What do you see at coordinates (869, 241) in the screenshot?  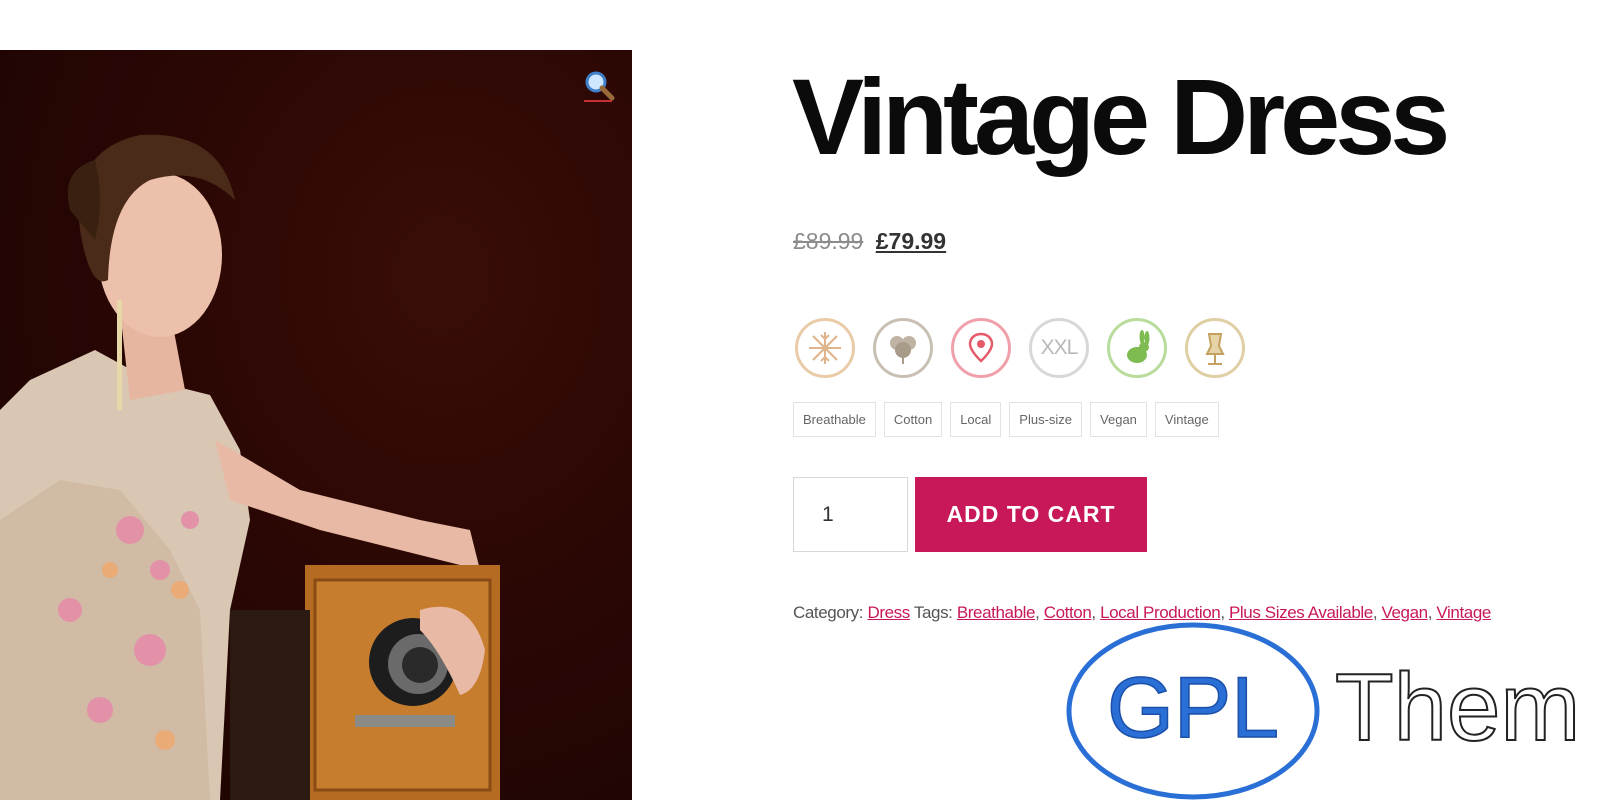 I see `price: £89.99 £79.99` at bounding box center [869, 241].